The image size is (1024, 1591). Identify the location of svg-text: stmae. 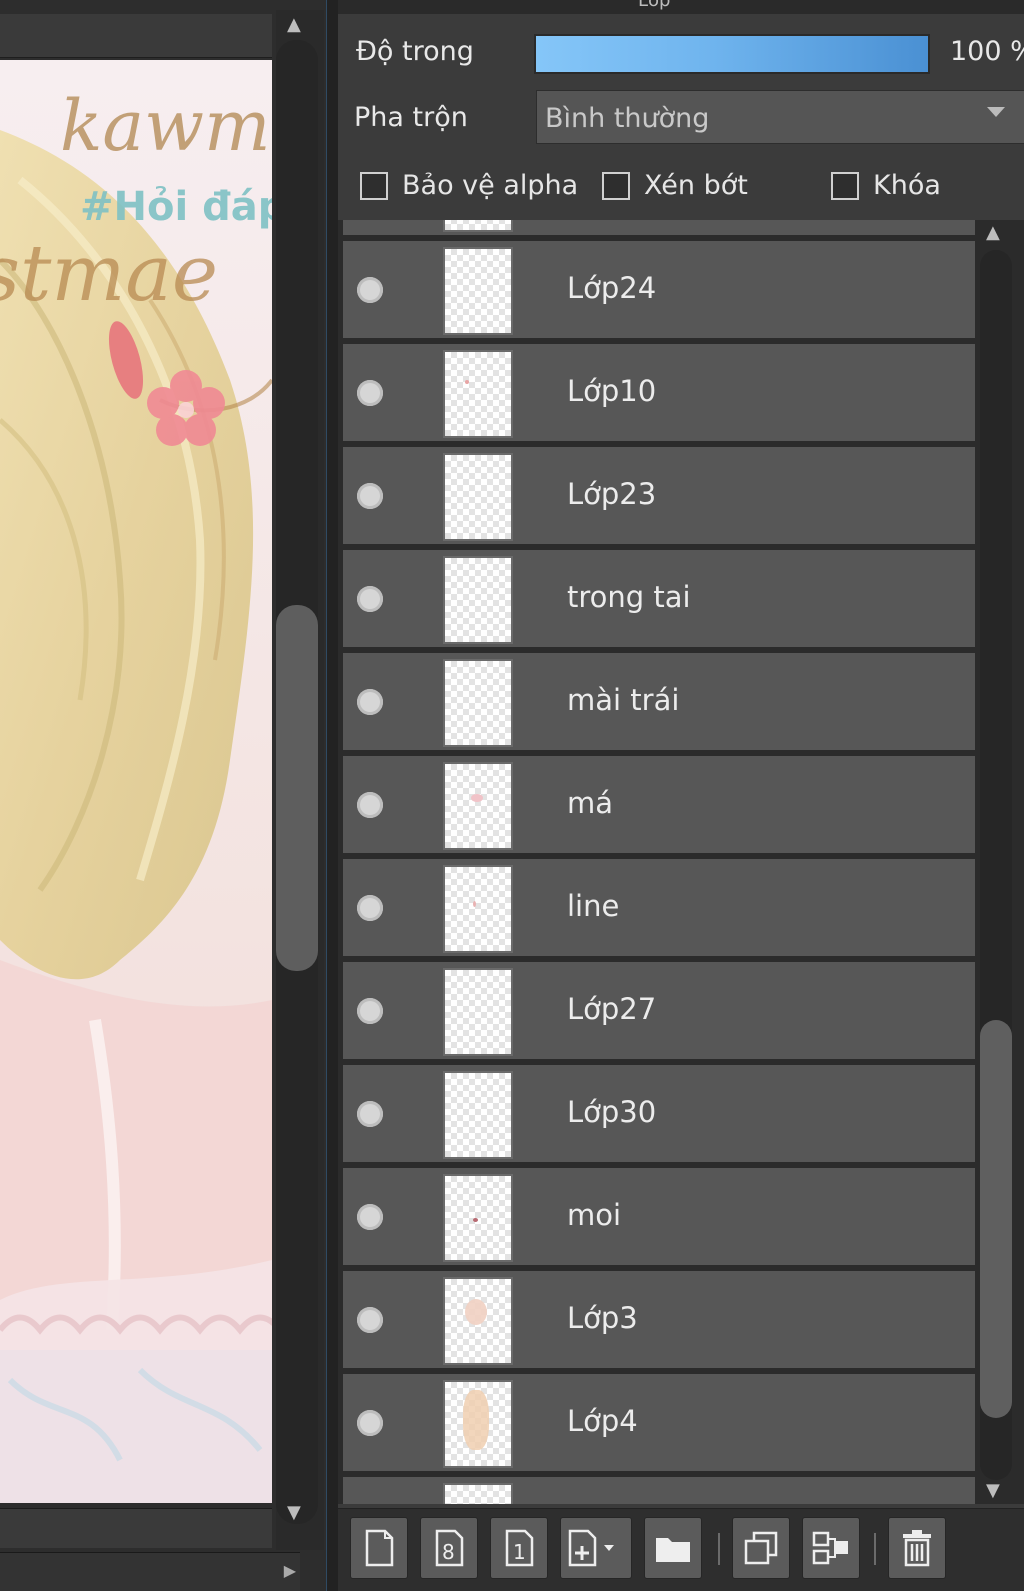
(109, 274).